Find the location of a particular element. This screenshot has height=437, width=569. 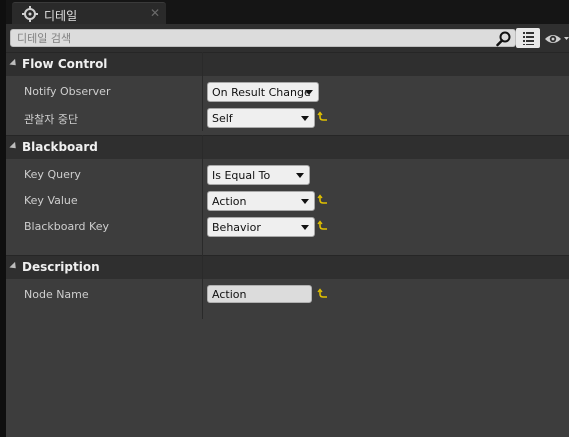

list-view-icon is located at coordinates (528, 38).